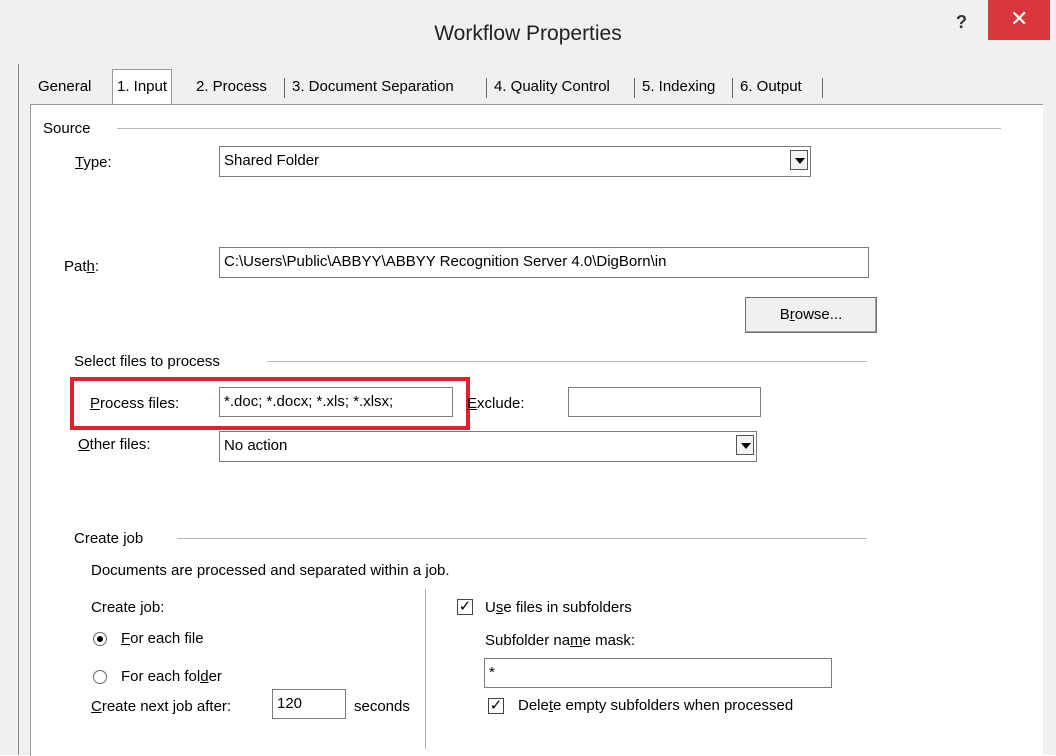 The width and height of the screenshot is (1056, 756). What do you see at coordinates (171, 676) in the screenshot?
I see `radio-for-each-folder-label: For each folder` at bounding box center [171, 676].